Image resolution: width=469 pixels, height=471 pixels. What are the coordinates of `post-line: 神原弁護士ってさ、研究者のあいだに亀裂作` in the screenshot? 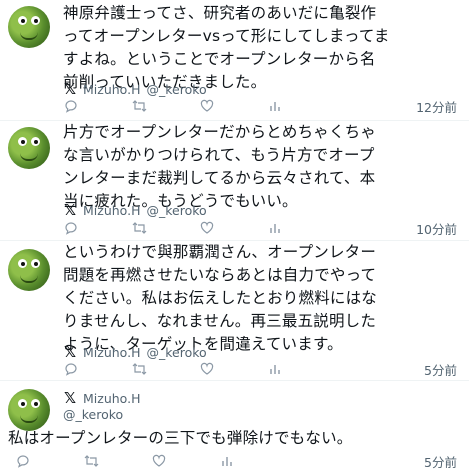 It's located at (220, 13).